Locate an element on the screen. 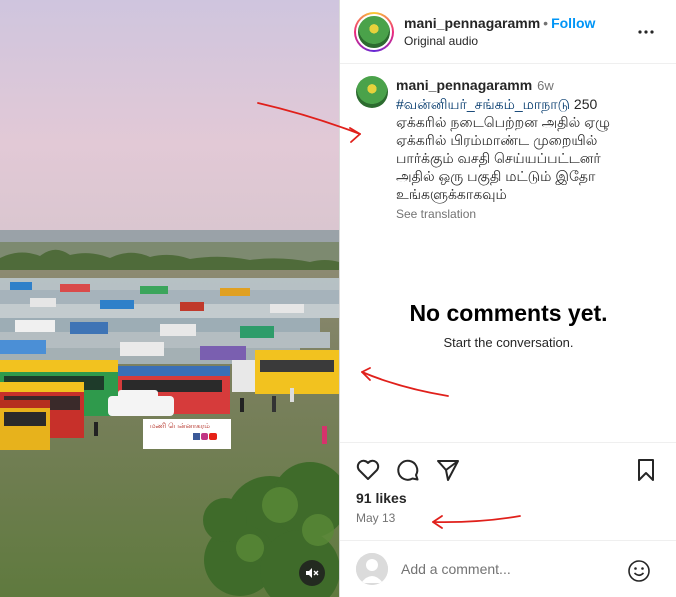 The width and height of the screenshot is (676, 597). caption-time: 6w is located at coordinates (545, 85).